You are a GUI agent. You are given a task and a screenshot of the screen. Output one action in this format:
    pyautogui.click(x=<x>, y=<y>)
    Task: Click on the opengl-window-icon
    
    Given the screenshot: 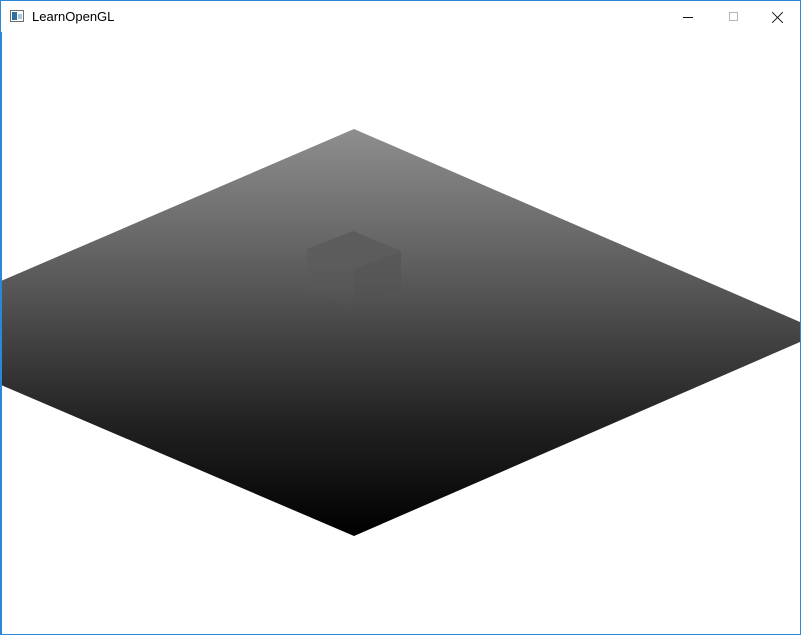 What is the action you would take?
    pyautogui.click(x=17, y=16)
    